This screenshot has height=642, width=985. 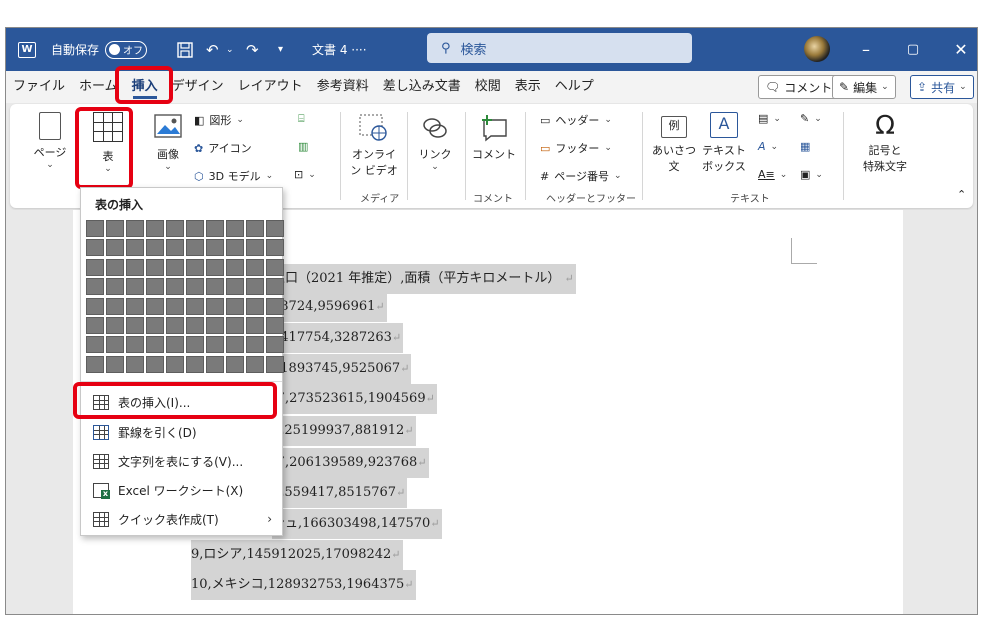 What do you see at coordinates (219, 120) in the screenshot?
I see `shapes-button: ◧ 図形 ⌄` at bounding box center [219, 120].